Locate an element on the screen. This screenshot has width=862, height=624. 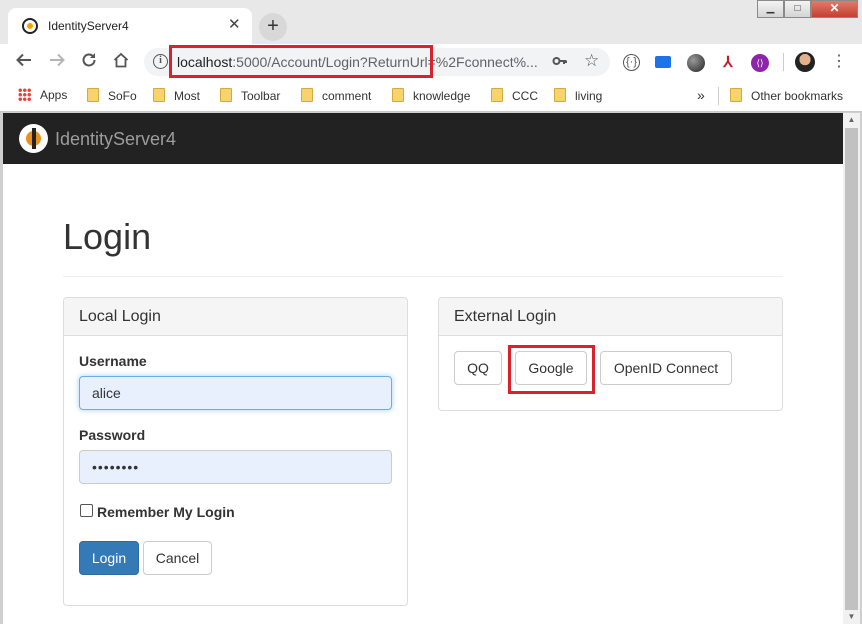
minimize-button: ▁ is located at coordinates (770, 9).